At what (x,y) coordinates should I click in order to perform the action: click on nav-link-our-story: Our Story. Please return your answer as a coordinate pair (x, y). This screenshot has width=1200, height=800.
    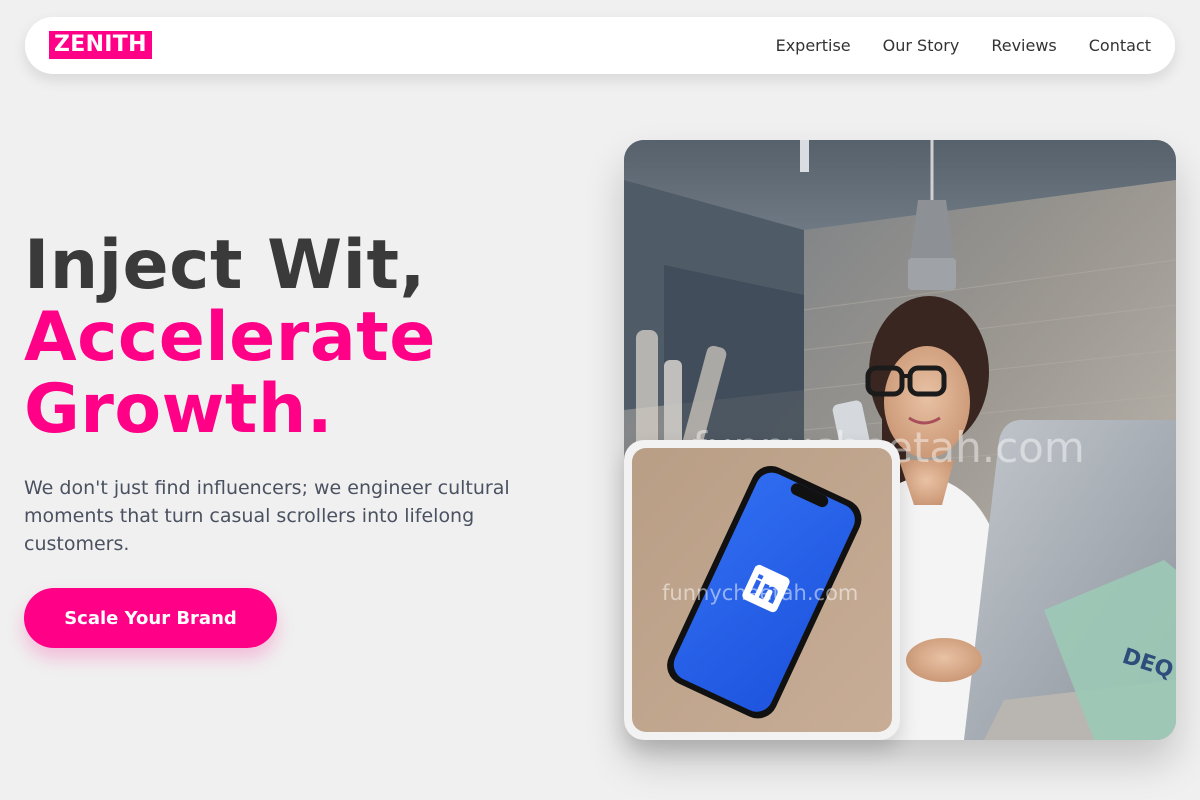
    Looking at the image, I should click on (921, 45).